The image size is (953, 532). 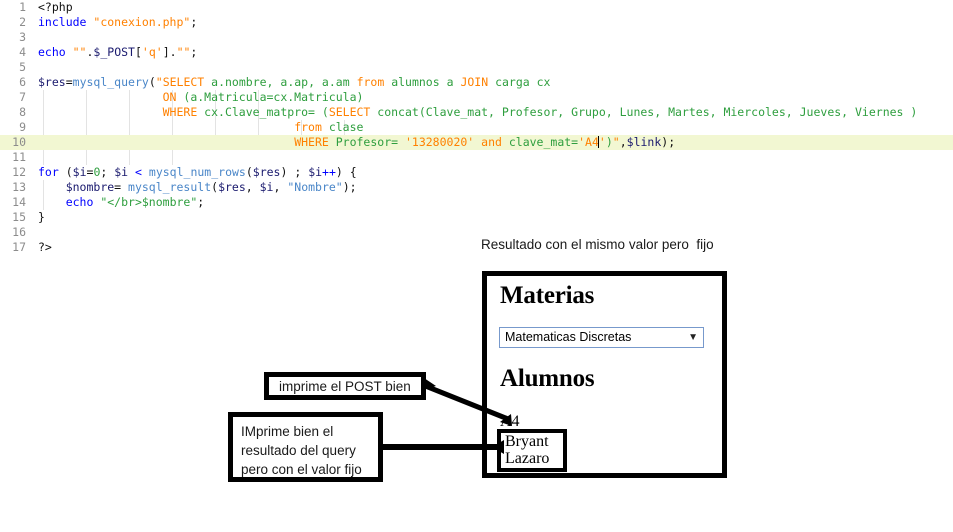 What do you see at coordinates (527, 441) in the screenshot?
I see `alumno-name: Bryant` at bounding box center [527, 441].